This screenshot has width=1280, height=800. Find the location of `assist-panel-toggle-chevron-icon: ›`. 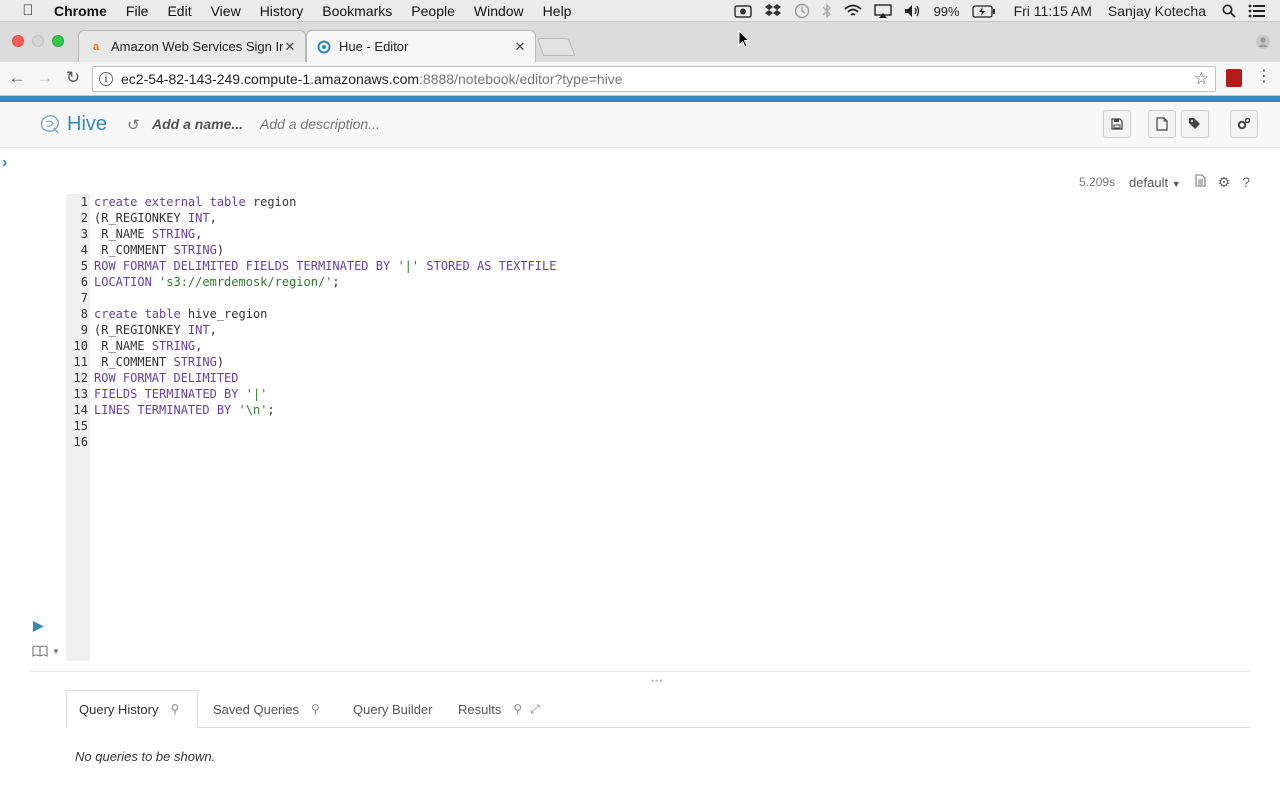

assist-panel-toggle-chevron-icon: › is located at coordinates (4, 163).